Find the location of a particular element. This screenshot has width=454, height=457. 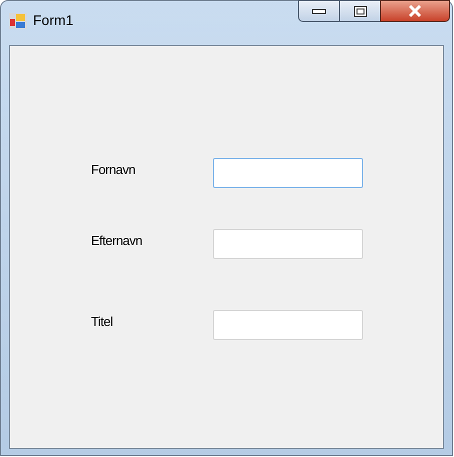

field-label: Efternavn is located at coordinates (117, 241).